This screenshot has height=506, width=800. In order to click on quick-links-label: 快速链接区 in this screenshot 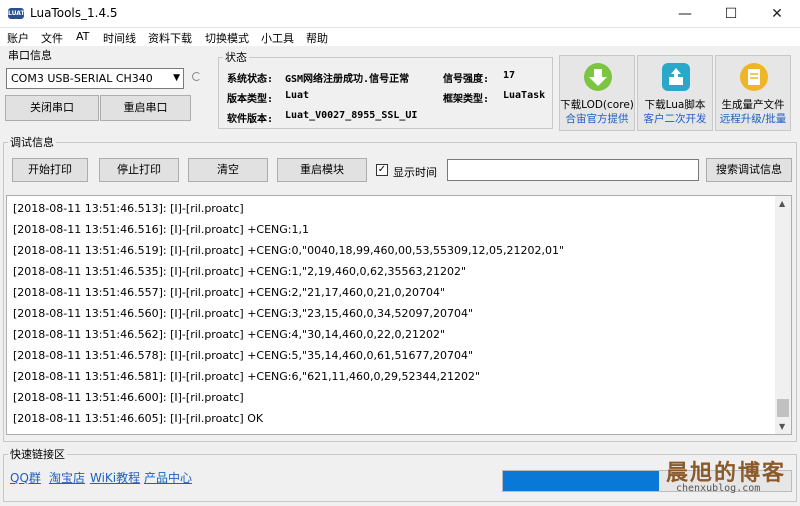, I will do `click(37, 454)`.